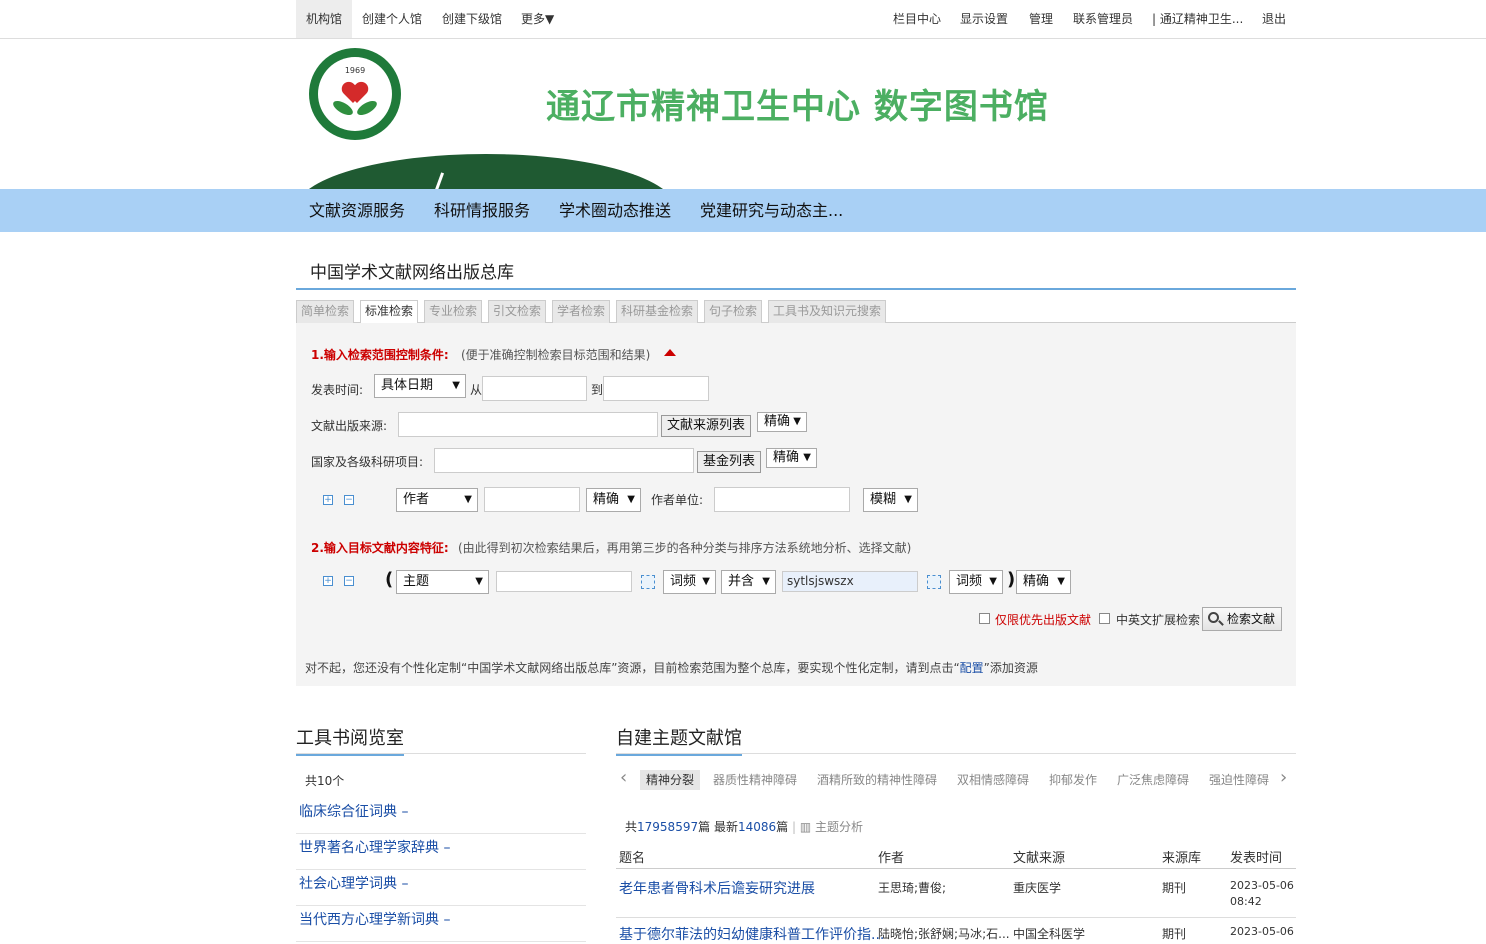 Image resolution: width=1486 pixels, height=944 pixels. I want to click on source-list-button: 文献来源列表, so click(706, 426).